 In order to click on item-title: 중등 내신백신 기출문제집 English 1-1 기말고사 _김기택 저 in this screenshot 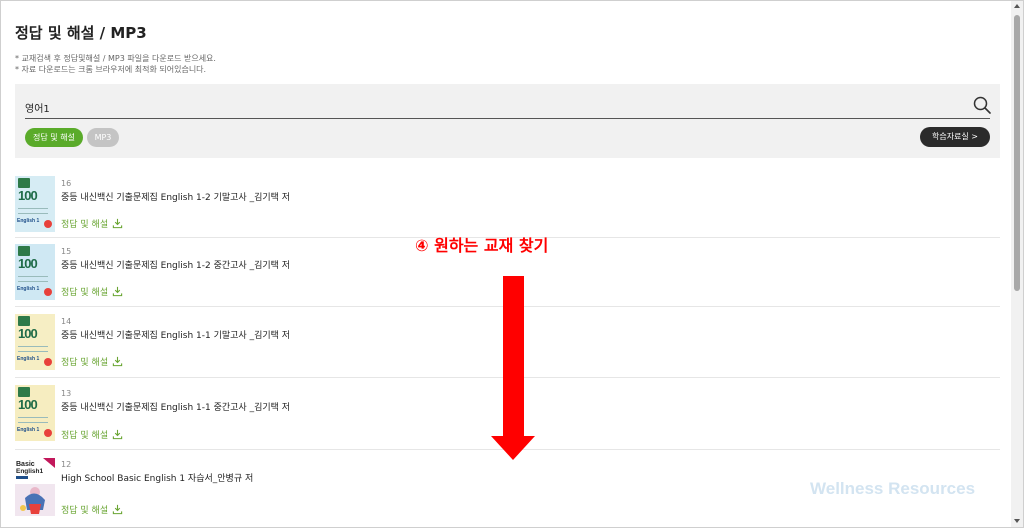, I will do `click(175, 334)`.